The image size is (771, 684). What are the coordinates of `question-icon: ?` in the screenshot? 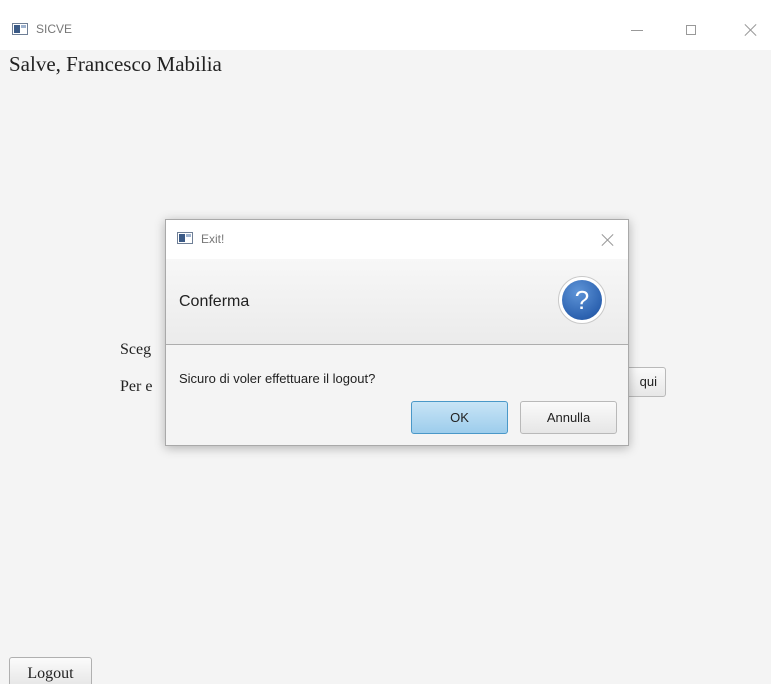 It's located at (582, 300).